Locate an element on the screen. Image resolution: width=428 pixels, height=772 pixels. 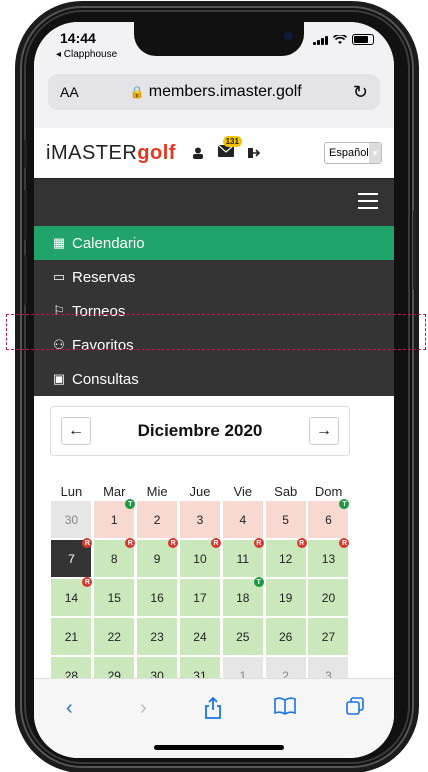
day-number: 14 is located at coordinates (71, 597).